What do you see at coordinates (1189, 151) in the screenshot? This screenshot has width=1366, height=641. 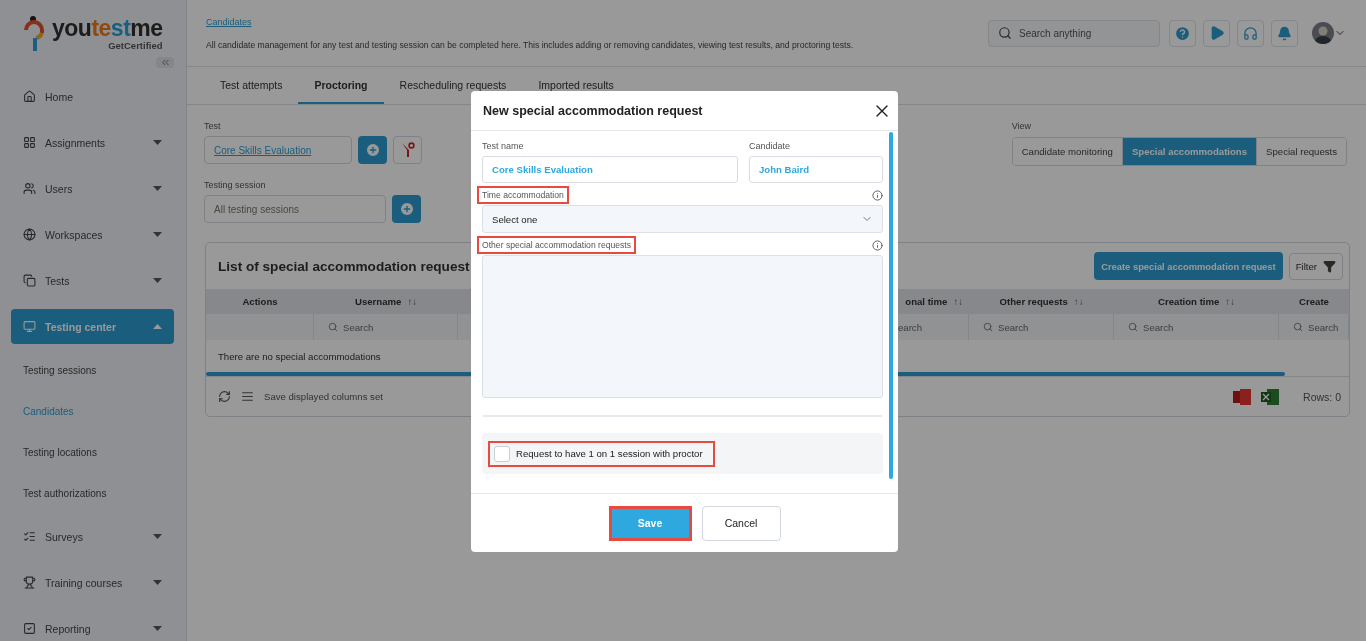 I see `view-option: Special accommodations` at bounding box center [1189, 151].